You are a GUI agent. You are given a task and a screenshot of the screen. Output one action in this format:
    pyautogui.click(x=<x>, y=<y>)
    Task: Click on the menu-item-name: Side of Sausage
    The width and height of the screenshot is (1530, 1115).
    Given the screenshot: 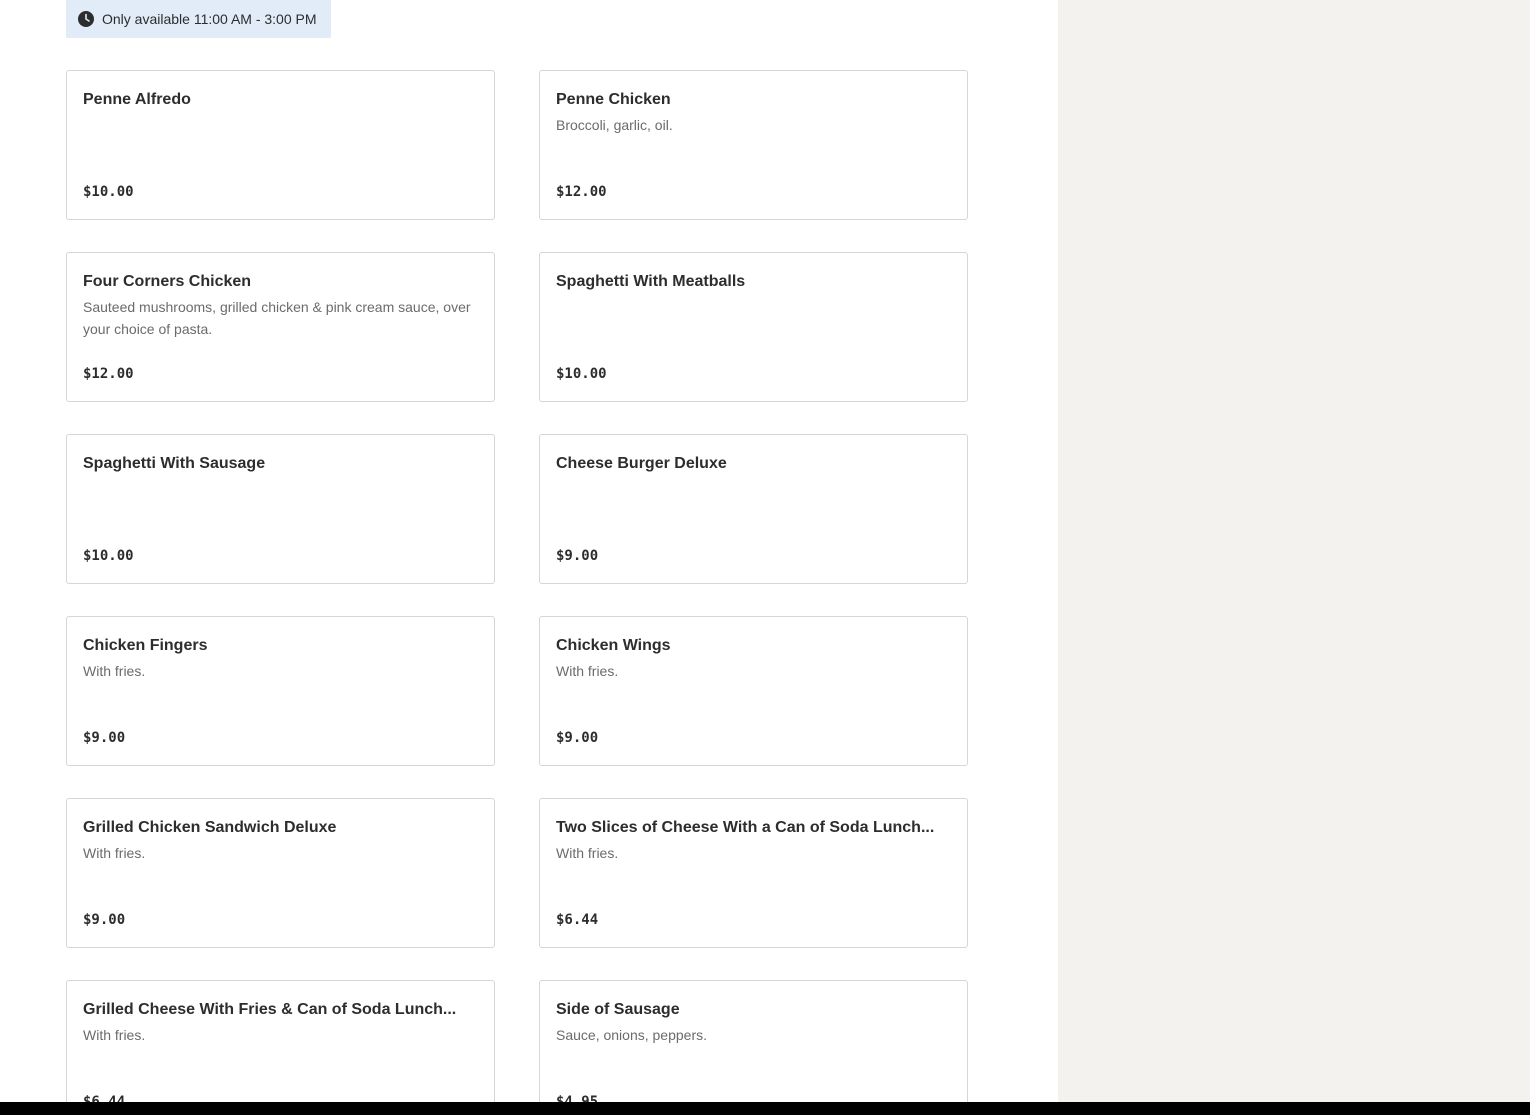 What is the action you would take?
    pyautogui.click(x=618, y=1009)
    